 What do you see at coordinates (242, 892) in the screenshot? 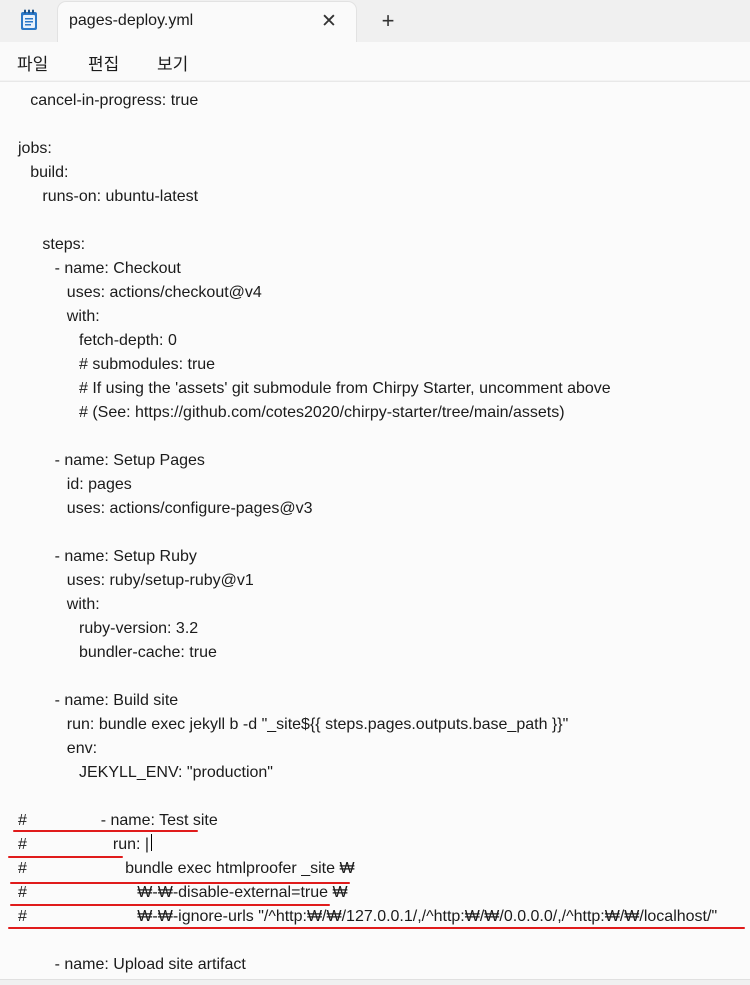
I see `editor-line-text: ₩-₩-disable-external=true ₩` at bounding box center [242, 892].